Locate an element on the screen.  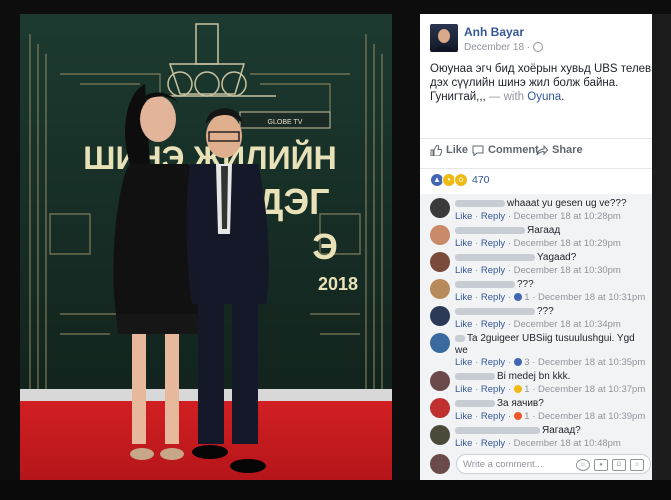
share-arrow-icon is located at coordinates (542, 149).